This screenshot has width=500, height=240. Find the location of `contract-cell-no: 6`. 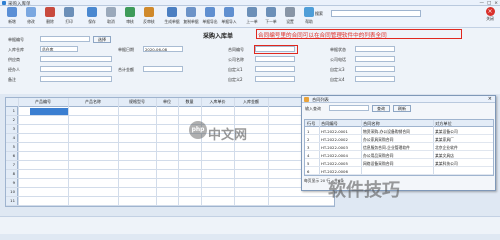

contract-cell-no: 6 is located at coordinates (308, 171).